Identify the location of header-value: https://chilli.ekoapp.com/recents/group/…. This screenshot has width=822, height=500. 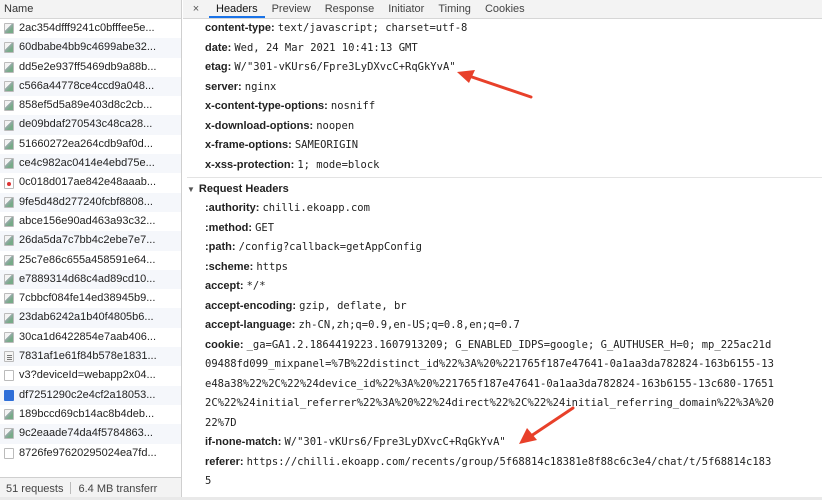
(509, 461).